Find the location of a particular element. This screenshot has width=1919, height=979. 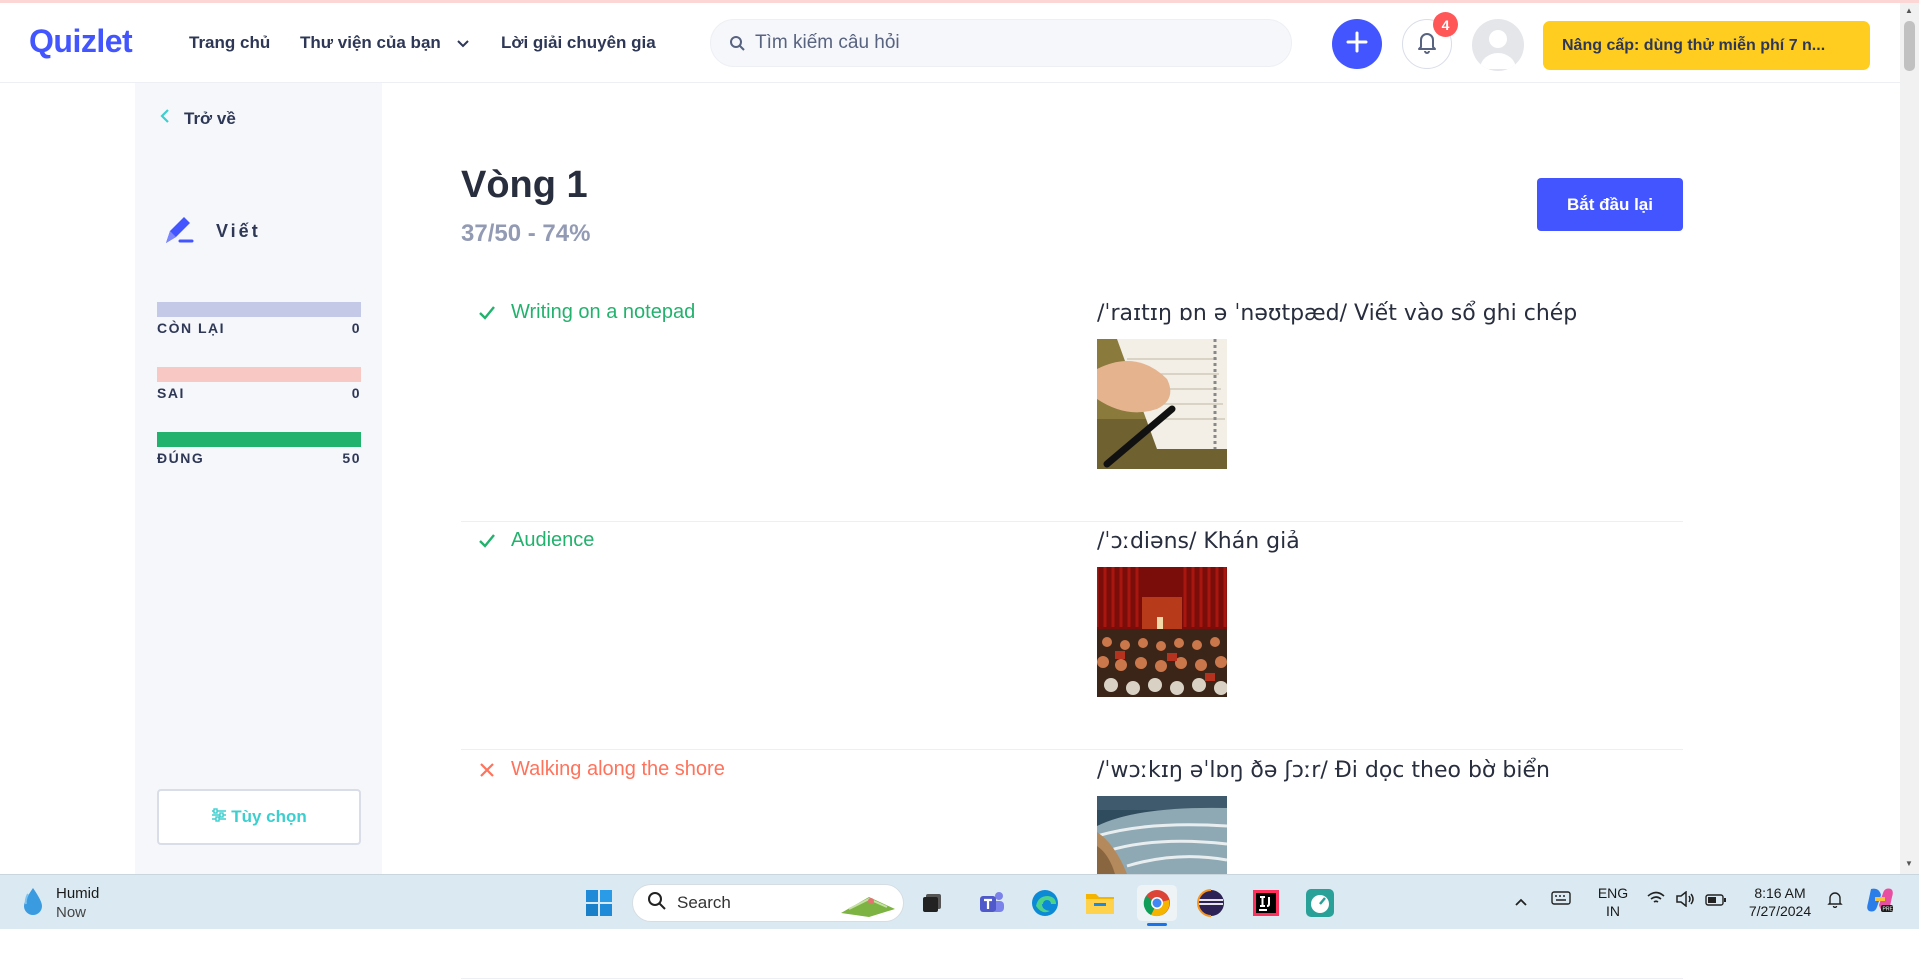

progress-label: SAI is located at coordinates (171, 393).